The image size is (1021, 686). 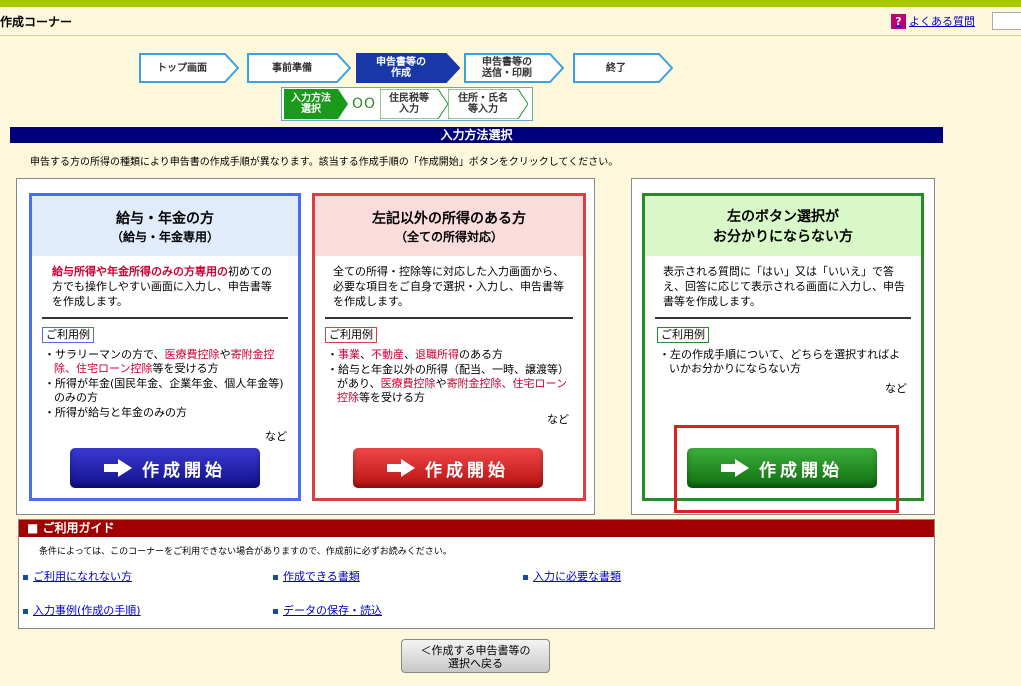 I want to click on step-create: 申告書等の 作成, so click(x=408, y=68).